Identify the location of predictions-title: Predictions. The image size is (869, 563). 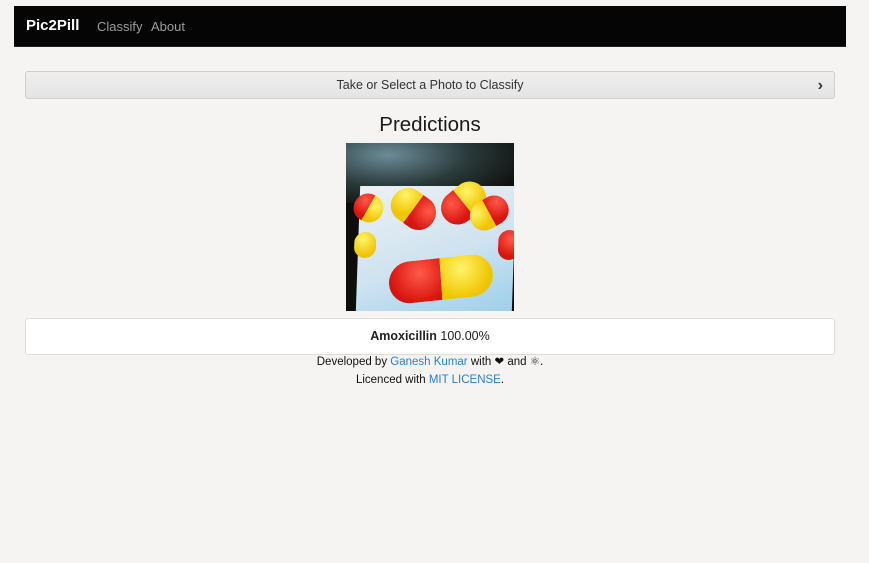
(430, 124).